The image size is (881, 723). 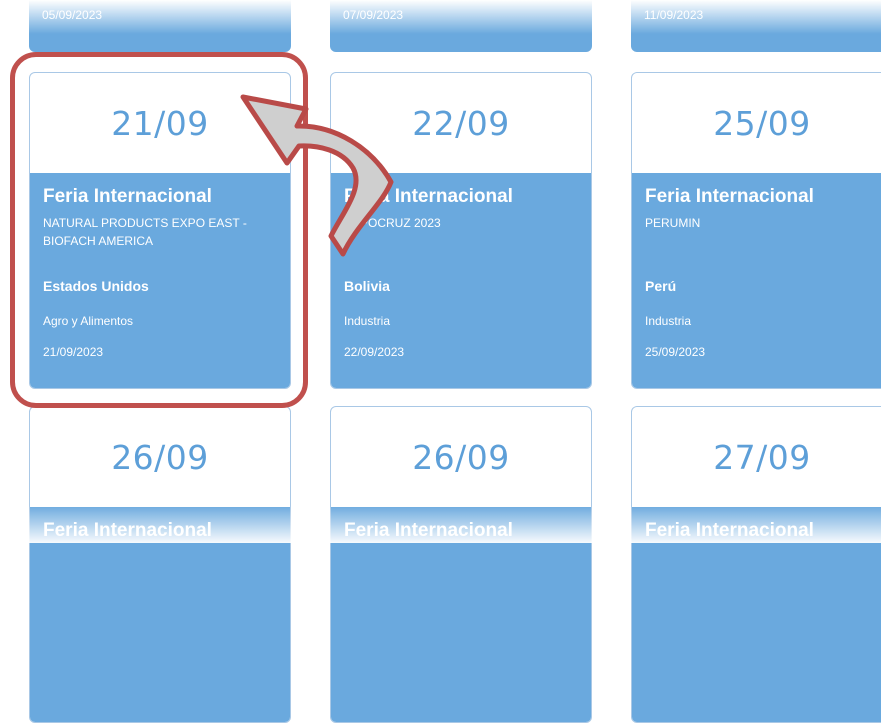 I want to click on event-short-date: 21/09, so click(x=160, y=123).